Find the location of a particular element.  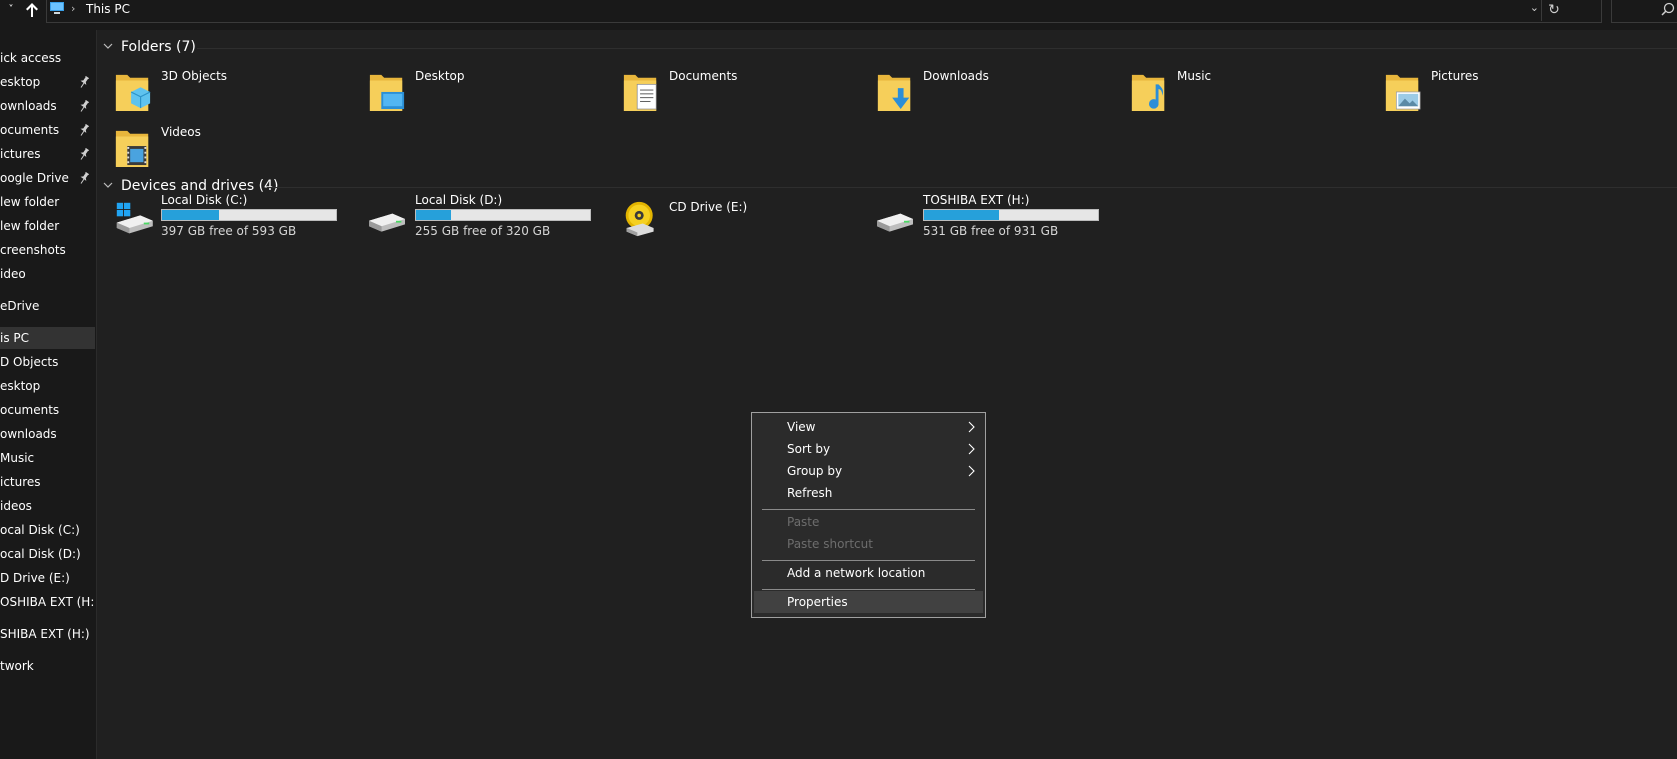

refresh-icon: ↻ is located at coordinates (1553, 10).